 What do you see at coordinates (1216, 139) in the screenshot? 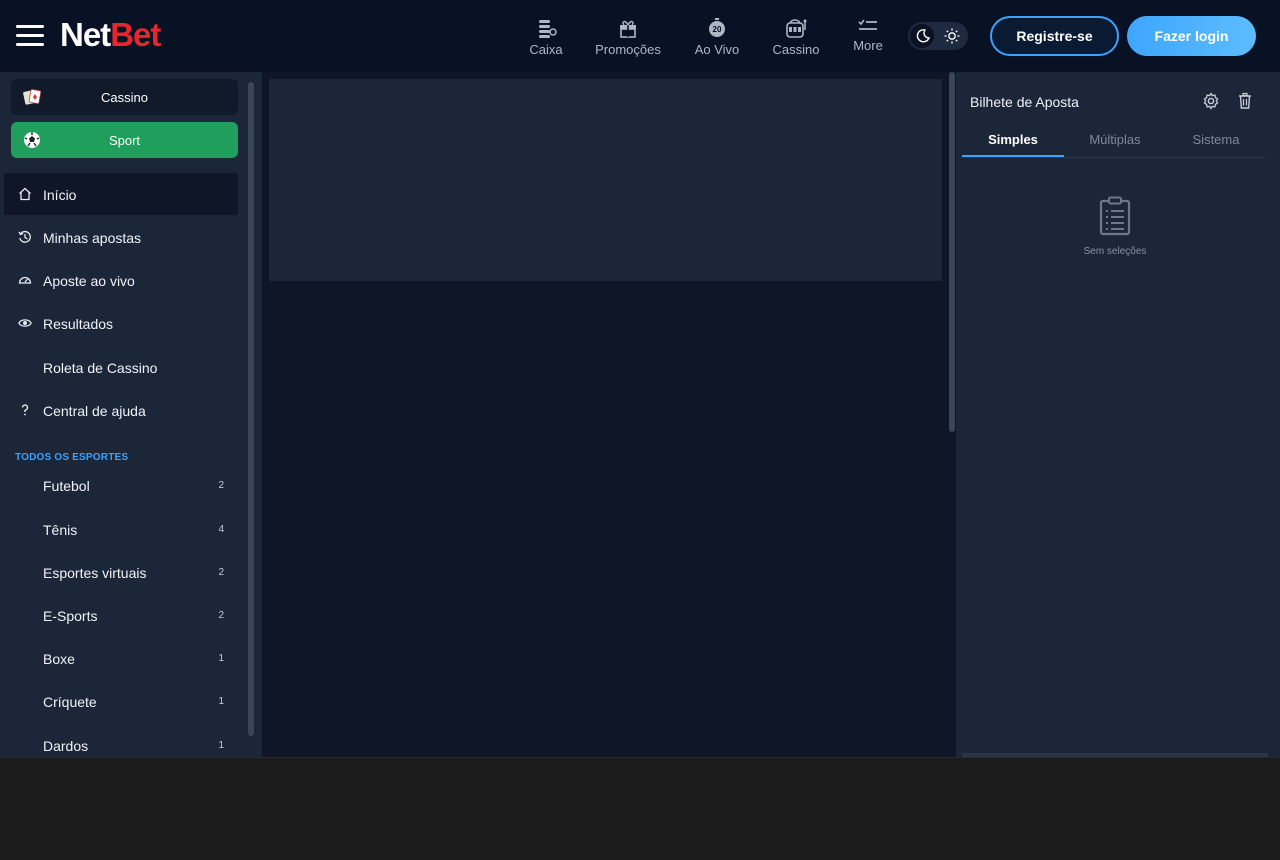
I see `tab-sistema: Sistema` at bounding box center [1216, 139].